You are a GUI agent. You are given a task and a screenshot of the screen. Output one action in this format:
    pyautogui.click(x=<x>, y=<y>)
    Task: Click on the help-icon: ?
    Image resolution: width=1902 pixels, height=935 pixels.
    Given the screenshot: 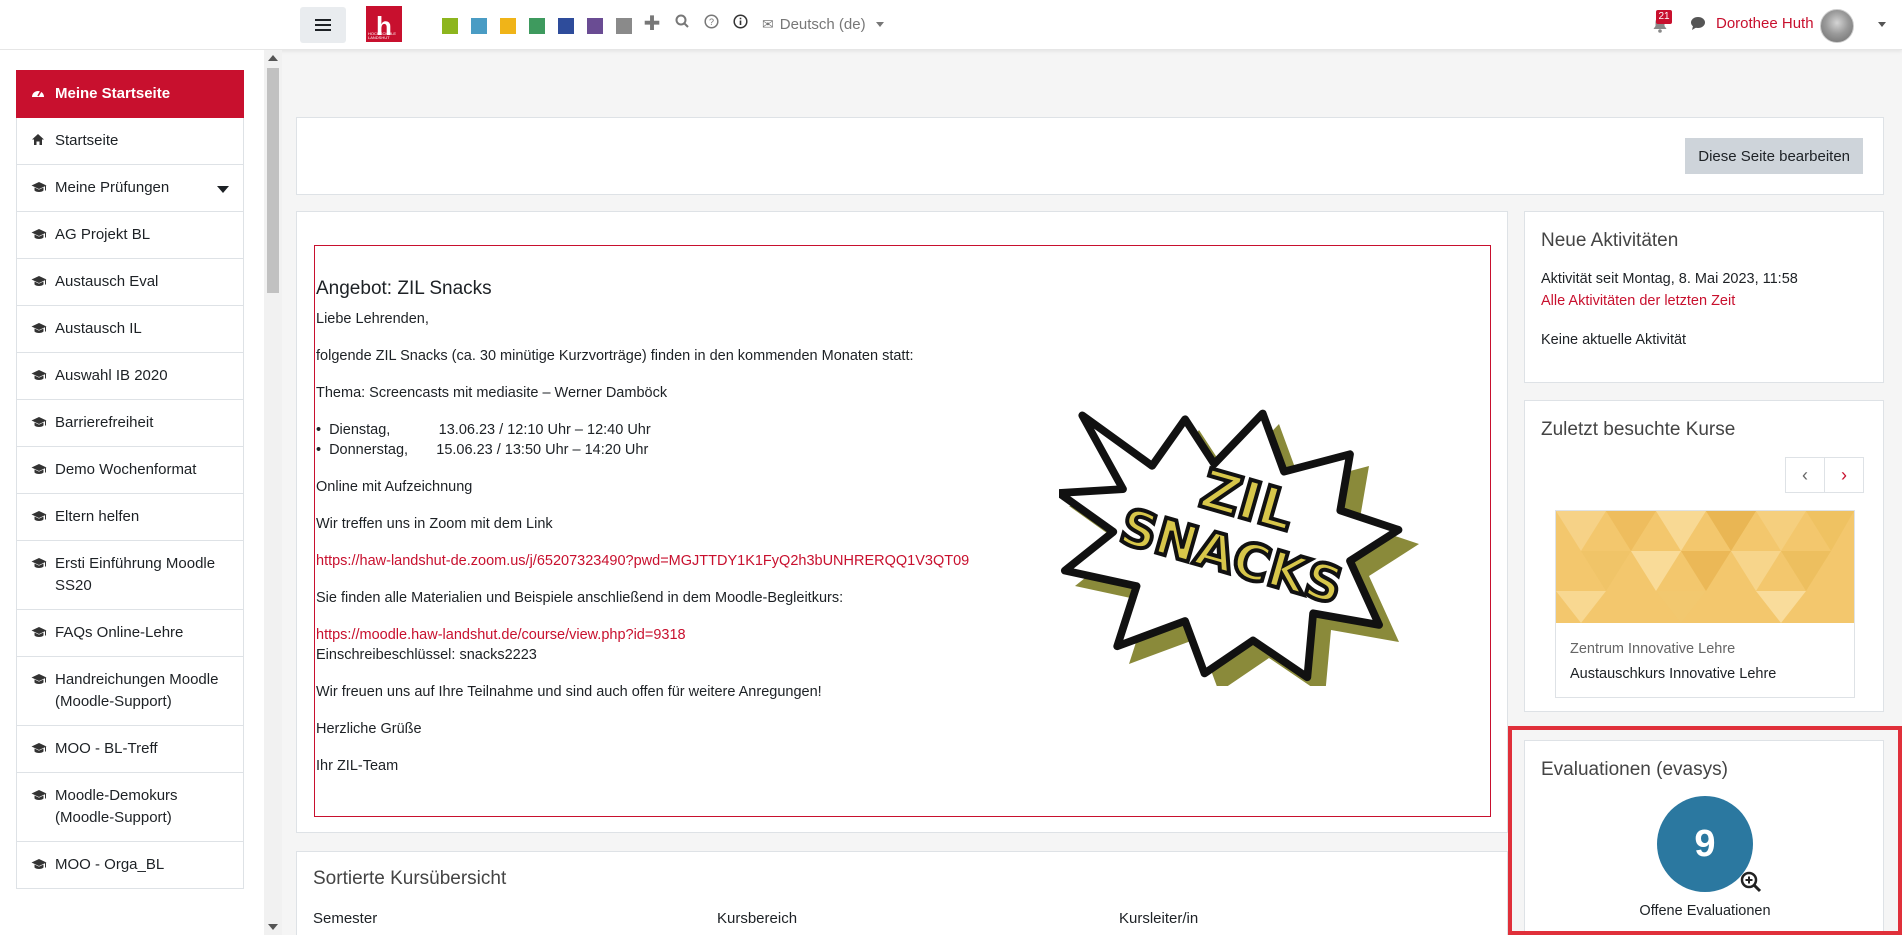 What is the action you would take?
    pyautogui.click(x=711, y=24)
    